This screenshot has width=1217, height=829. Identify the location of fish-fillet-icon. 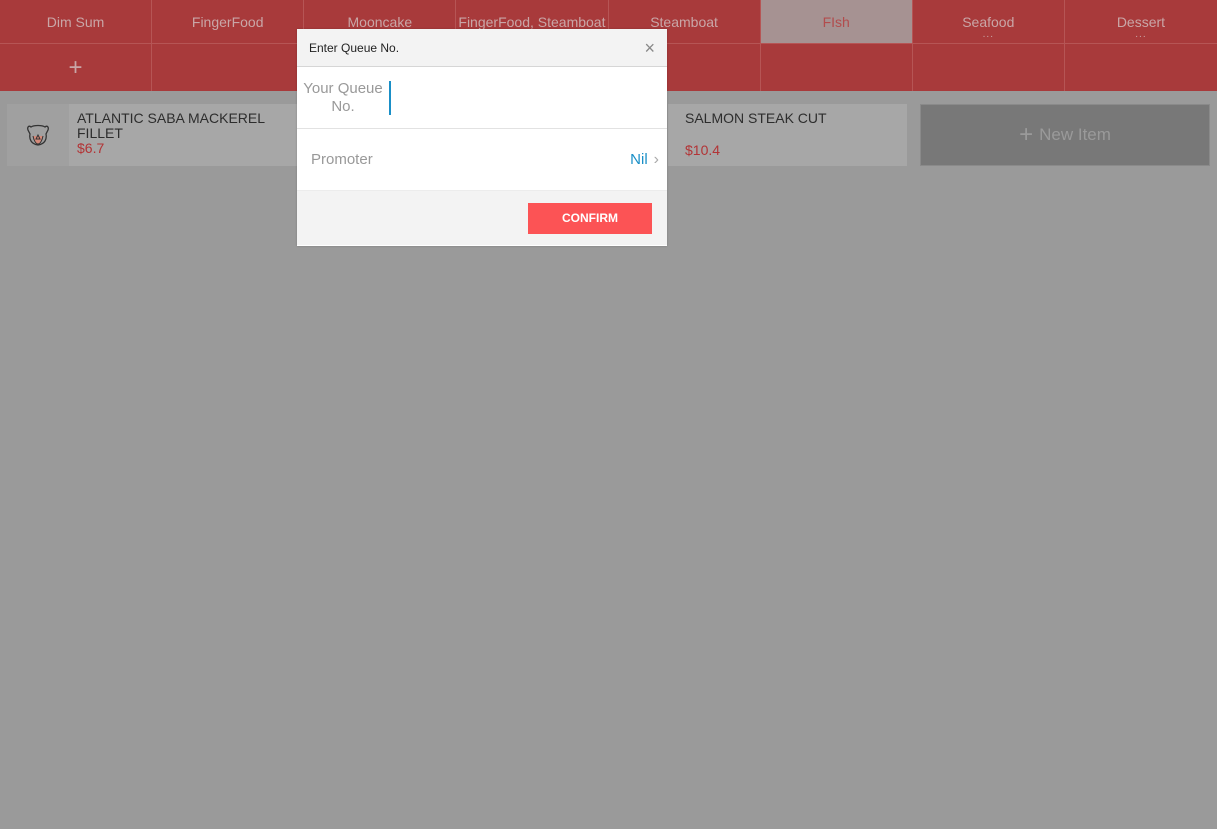
(38, 135).